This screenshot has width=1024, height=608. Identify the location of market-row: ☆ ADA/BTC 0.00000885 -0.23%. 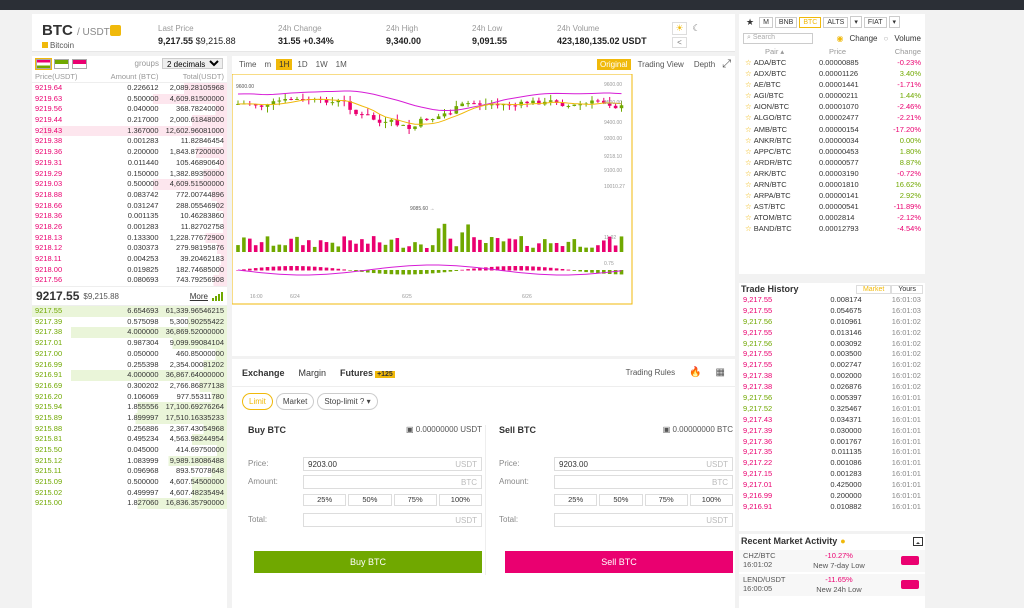
(832, 62).